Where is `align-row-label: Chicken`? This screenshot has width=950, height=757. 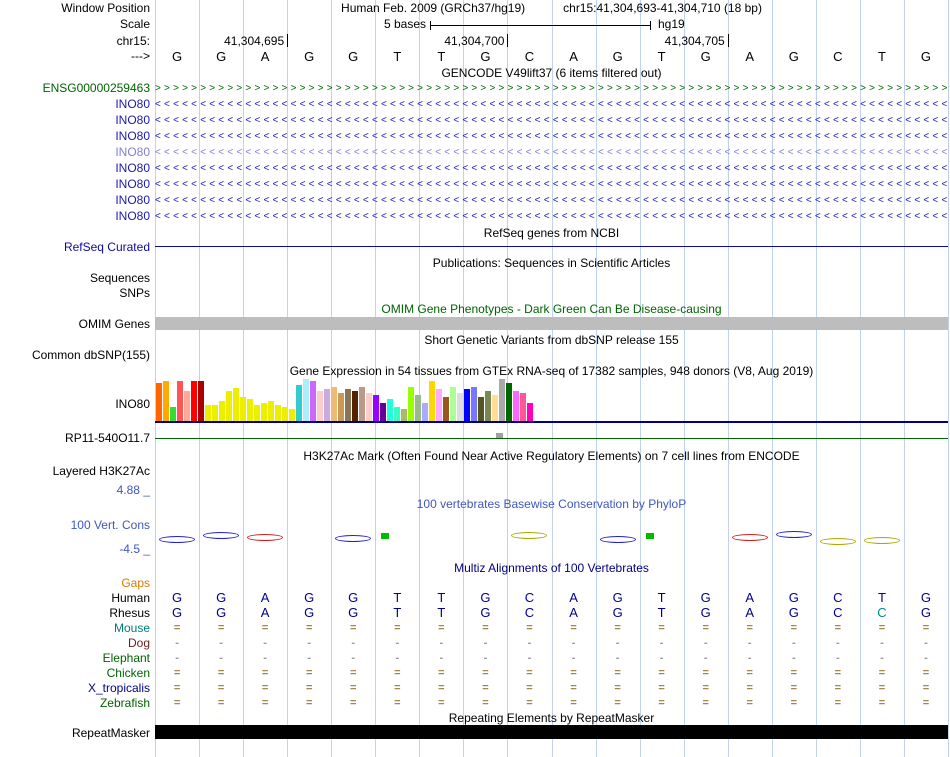 align-row-label: Chicken is located at coordinates (75, 673).